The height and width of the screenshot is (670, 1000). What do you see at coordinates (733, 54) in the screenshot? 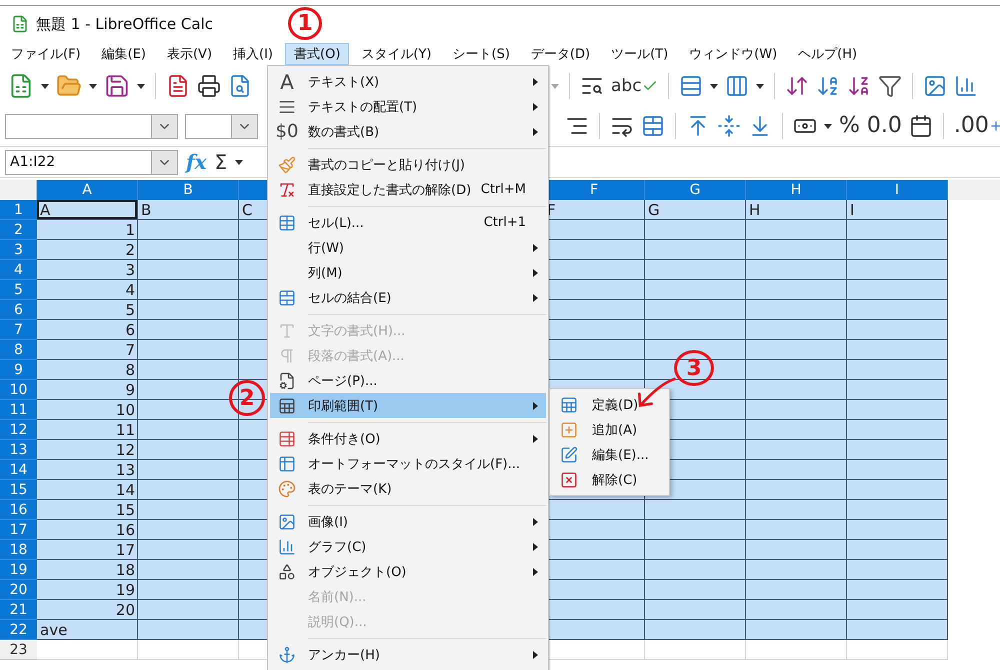
I see `menu-item: ウィンドウ(W)` at bounding box center [733, 54].